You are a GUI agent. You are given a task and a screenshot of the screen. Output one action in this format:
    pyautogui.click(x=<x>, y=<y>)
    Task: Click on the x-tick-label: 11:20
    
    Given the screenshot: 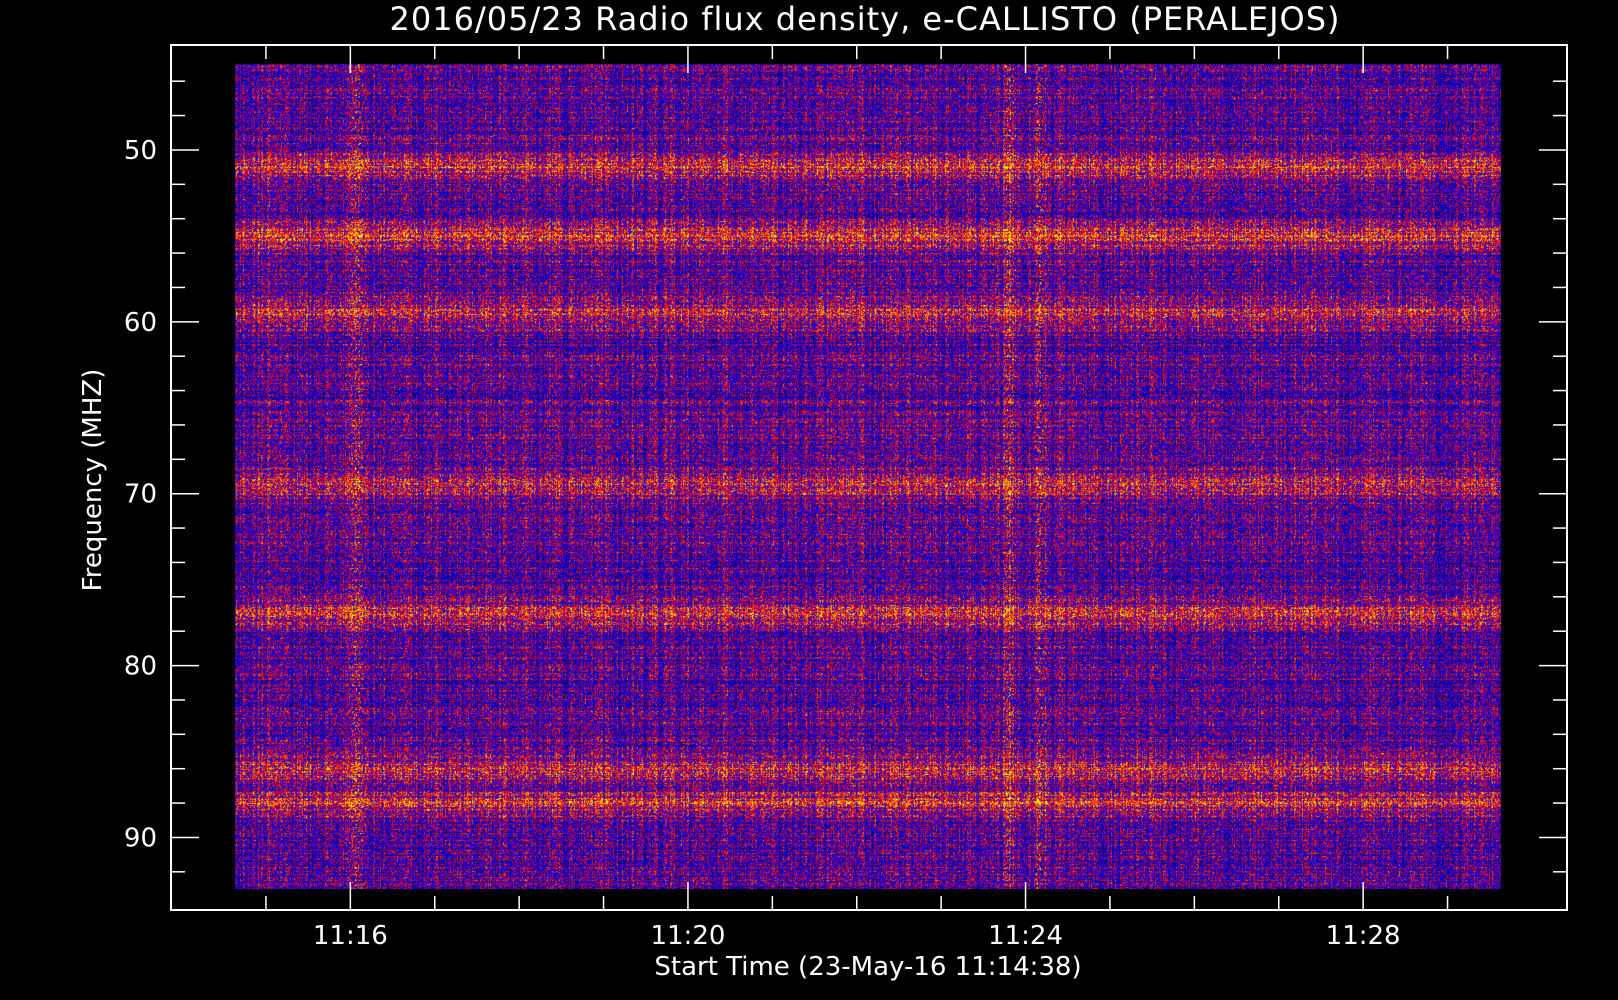 What is the action you would take?
    pyautogui.click(x=687, y=936)
    